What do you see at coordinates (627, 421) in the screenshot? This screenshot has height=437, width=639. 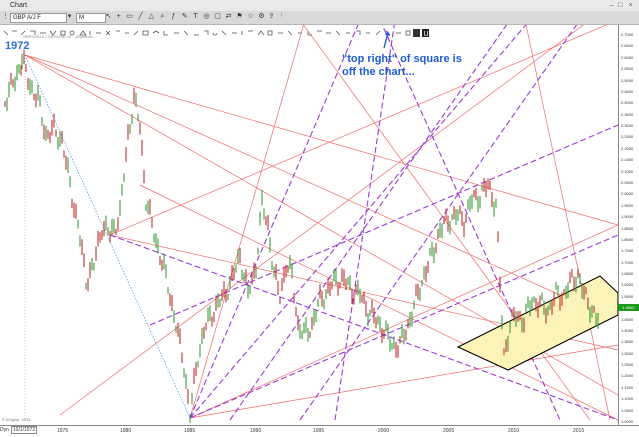 I see `y-tick-label: 1.0000` at bounding box center [627, 421].